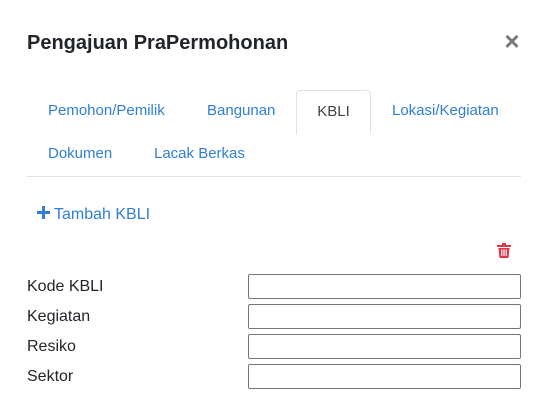 This screenshot has height=410, width=538. Describe the element at coordinates (106, 111) in the screenshot. I see `tab-pemohon-pemilik: Pemohon/Pemilik` at that location.